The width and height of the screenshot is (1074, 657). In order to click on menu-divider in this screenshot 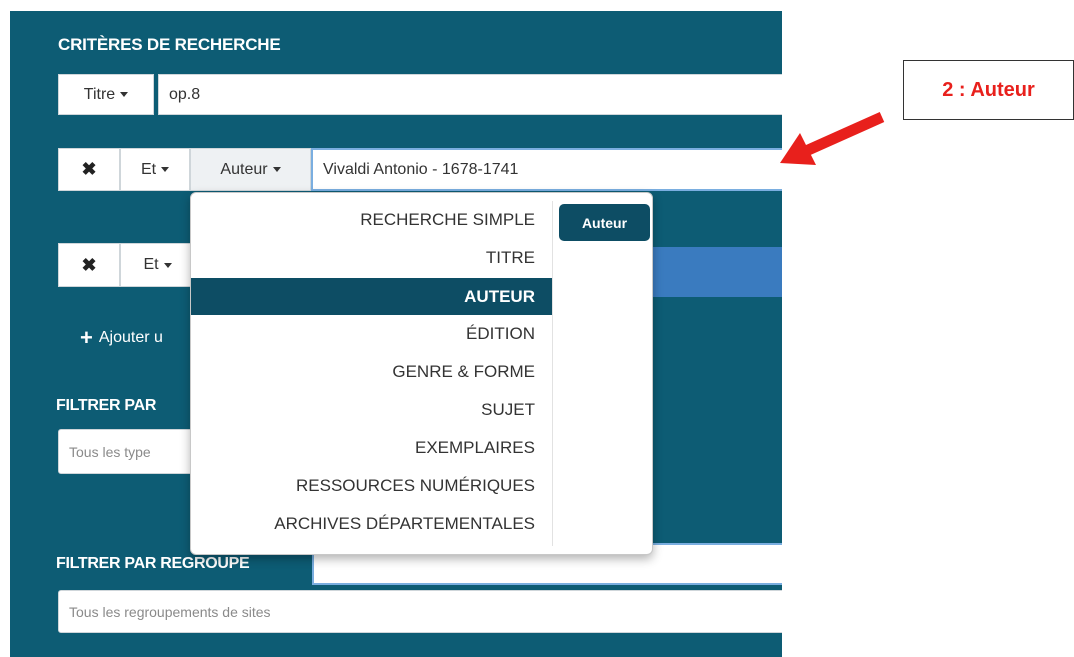, I will do `click(552, 373)`.